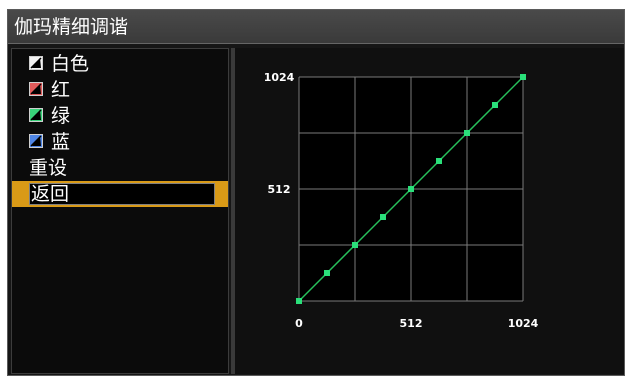  I want to click on curve-icon-blue, so click(36, 141).